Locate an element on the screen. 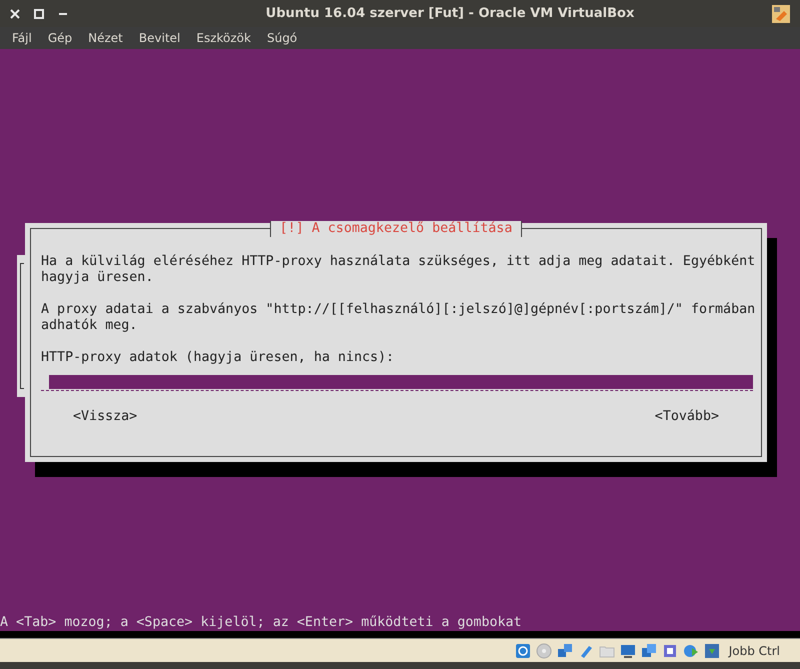 The height and width of the screenshot is (669, 800). display-icon is located at coordinates (628, 650).